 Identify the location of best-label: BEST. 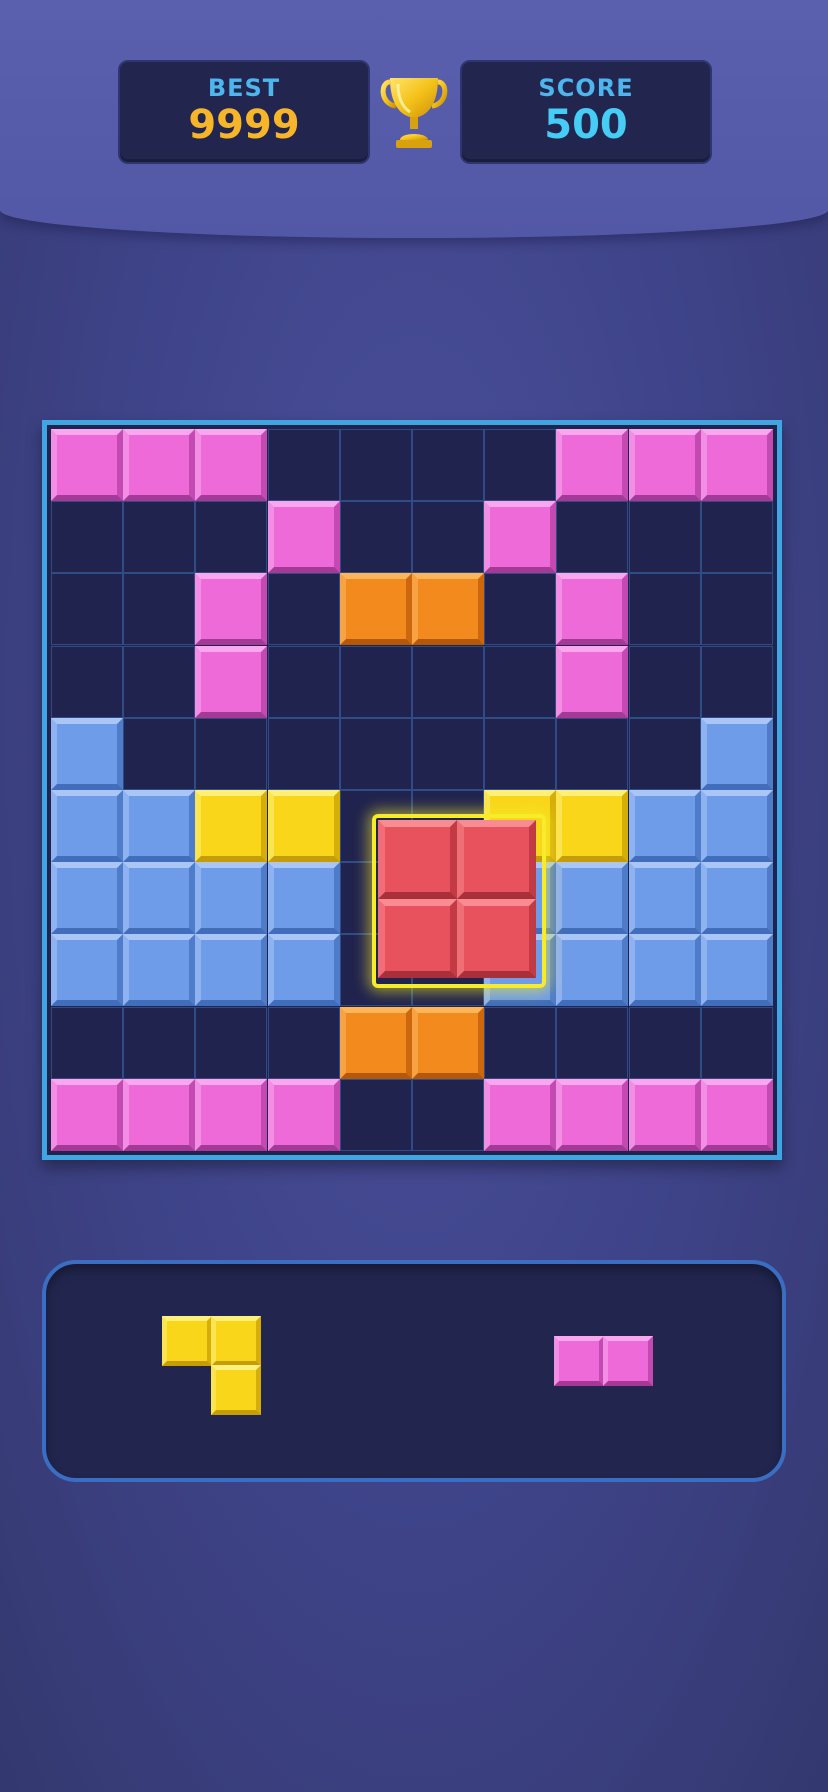
(244, 88).